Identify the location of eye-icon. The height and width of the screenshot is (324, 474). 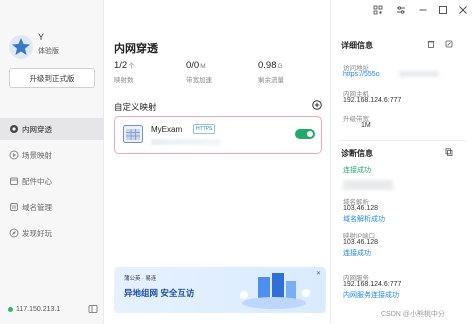
(14, 129).